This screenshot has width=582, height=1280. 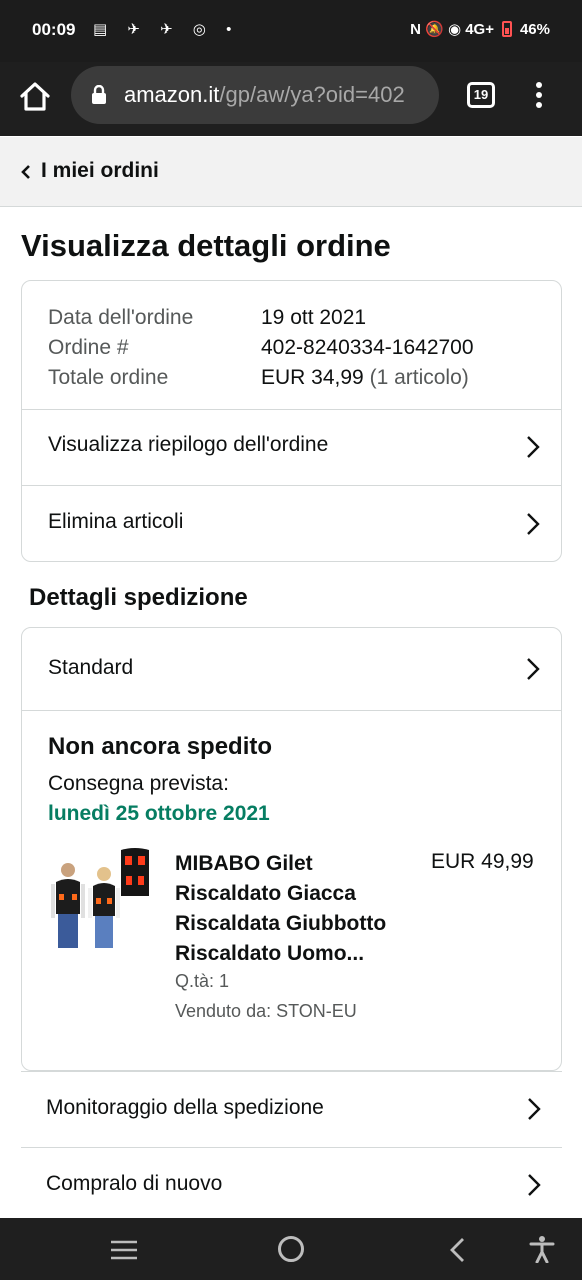 I want to click on product-seller: Venduto da: STON-EU, so click(x=266, y=1011).